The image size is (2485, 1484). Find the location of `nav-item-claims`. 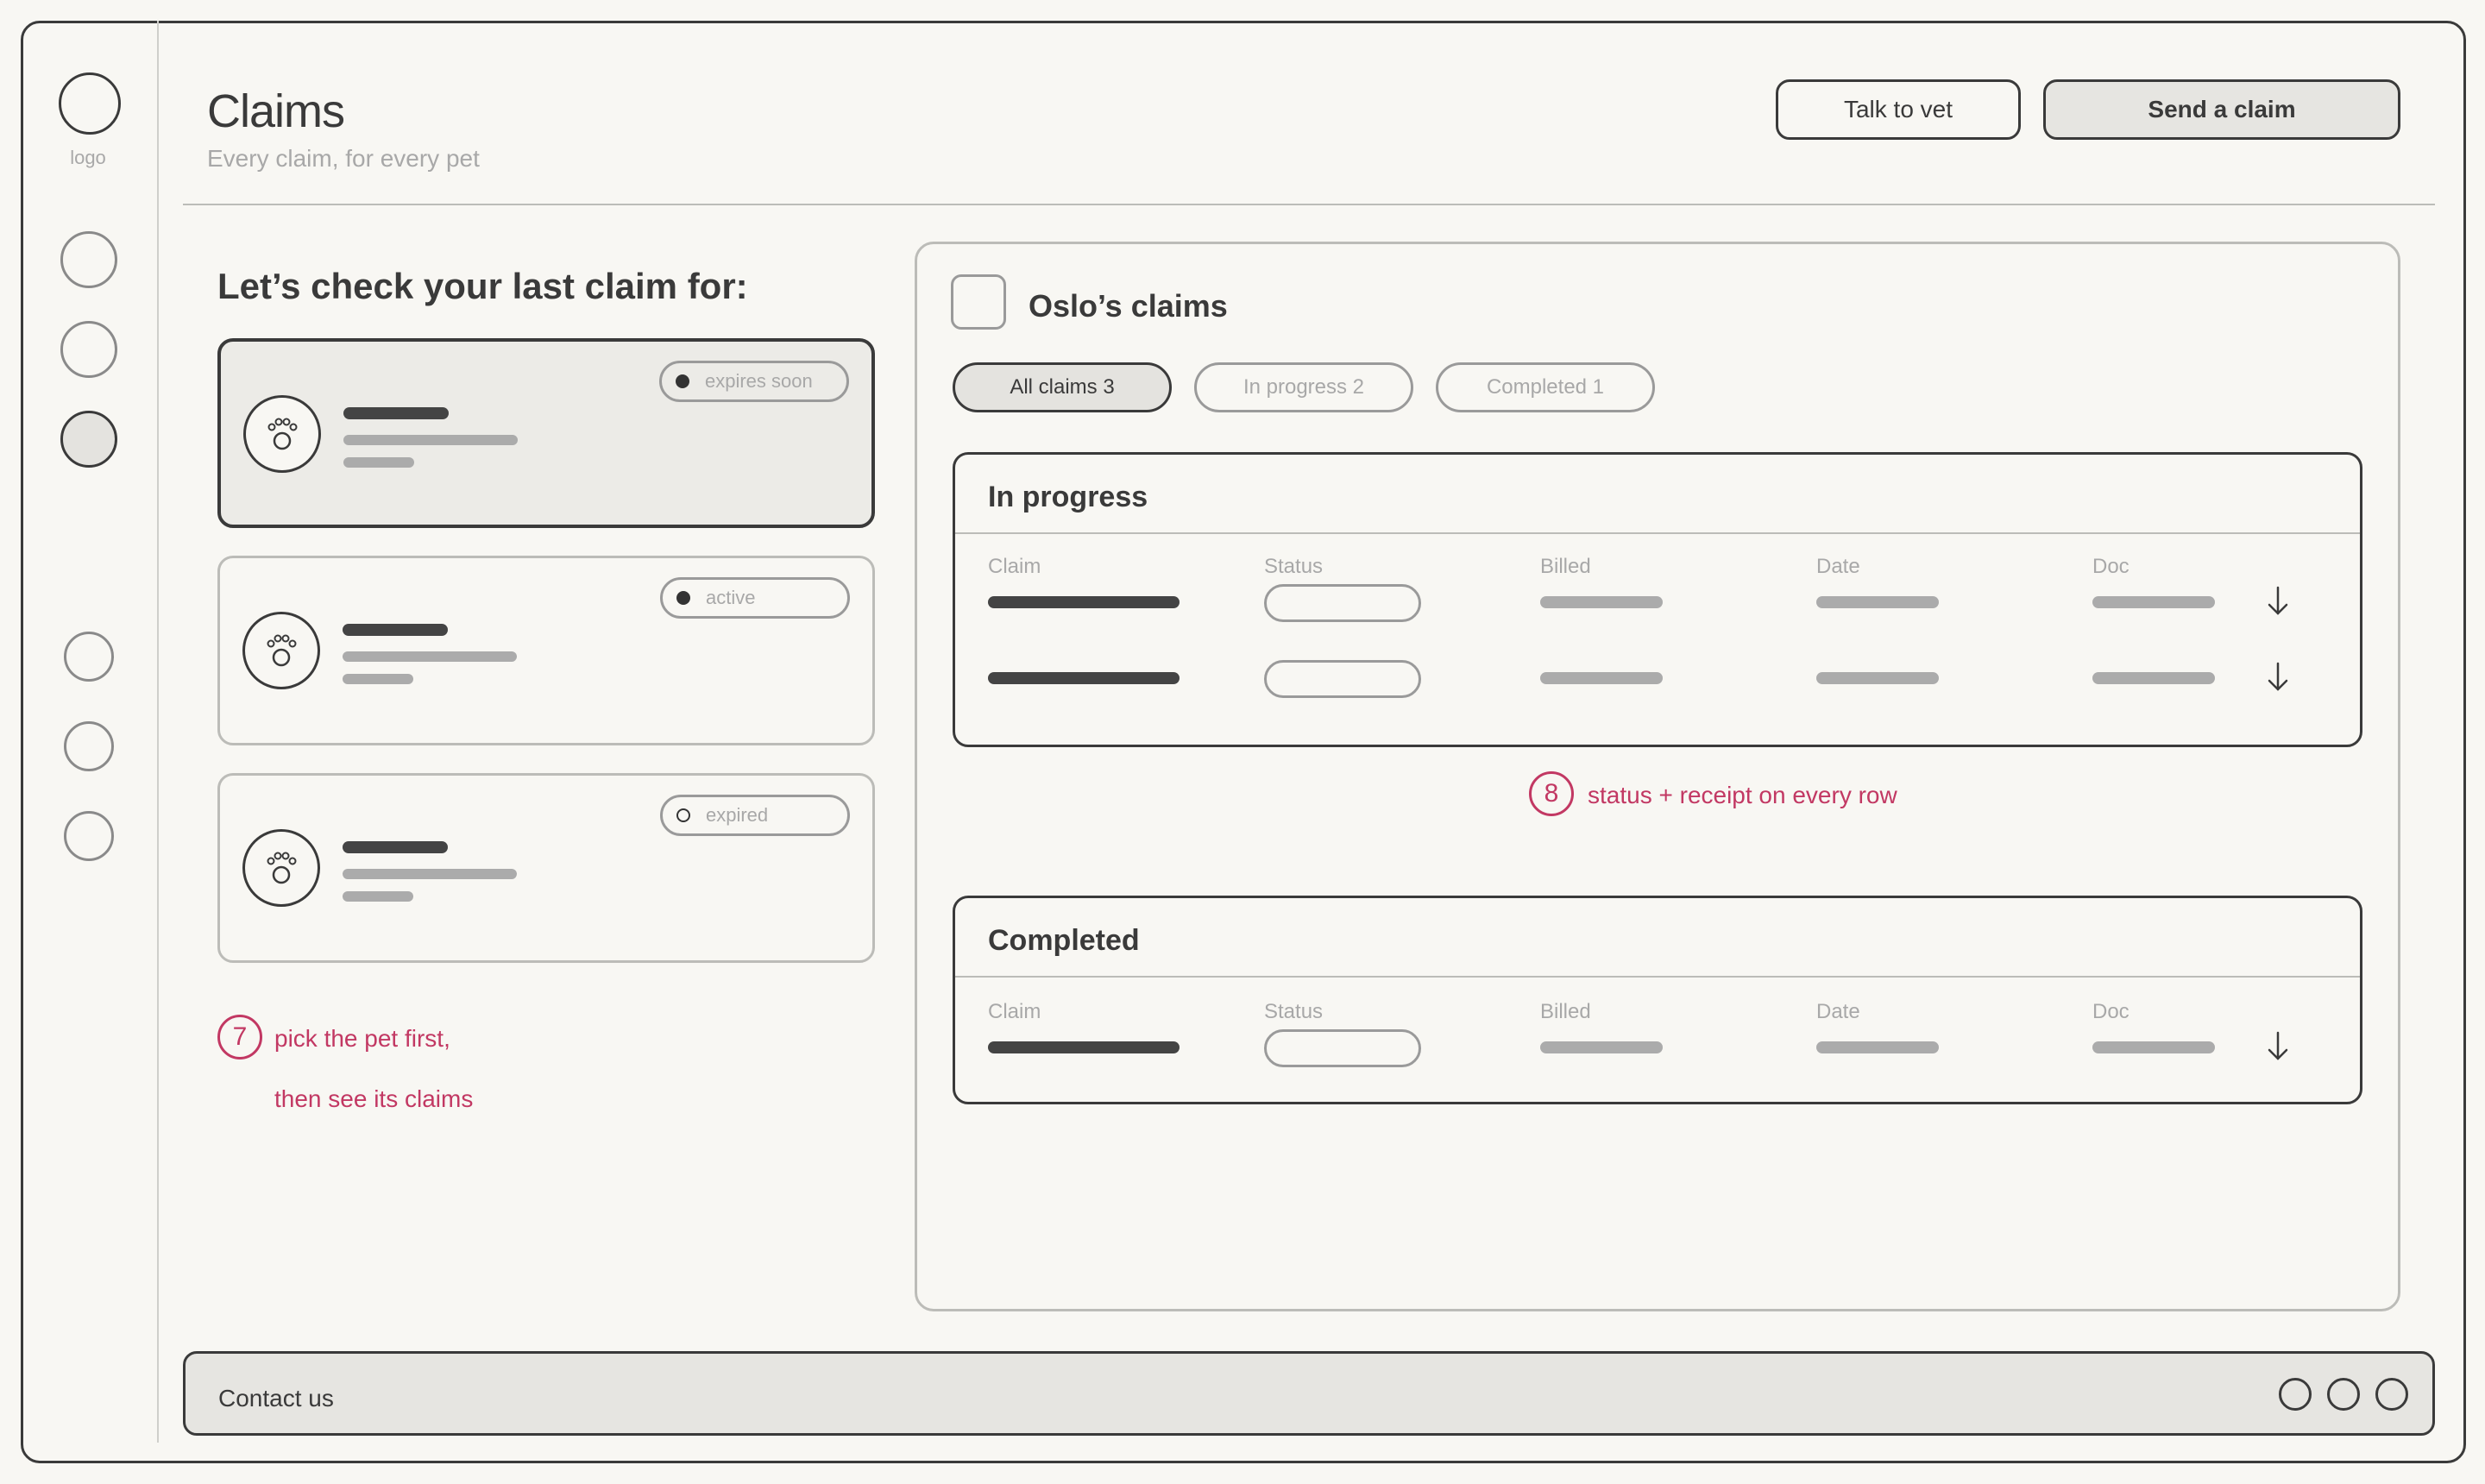

nav-item-claims is located at coordinates (88, 439).